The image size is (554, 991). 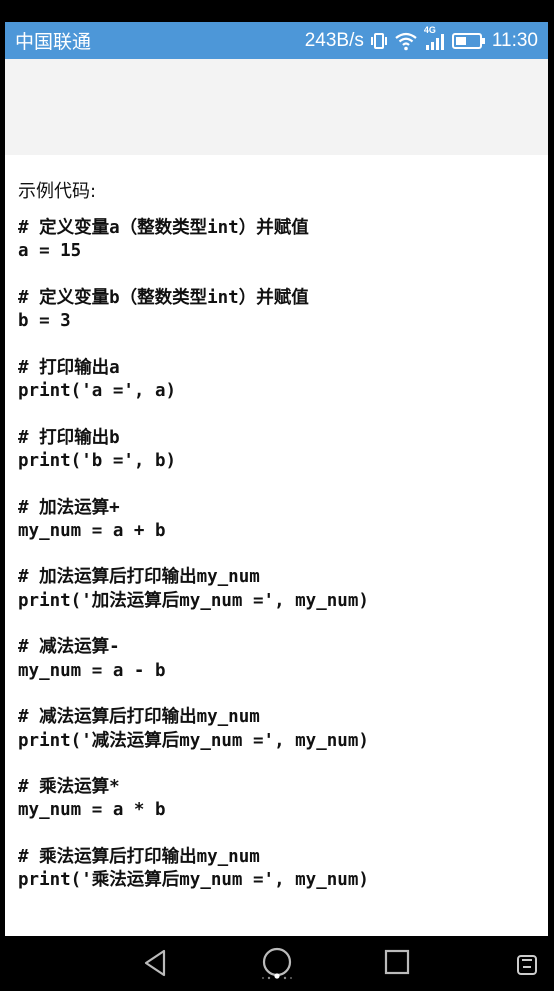 What do you see at coordinates (139, 577) in the screenshot?
I see `code-comment: # 加法运算后打印输出my_num` at bounding box center [139, 577].